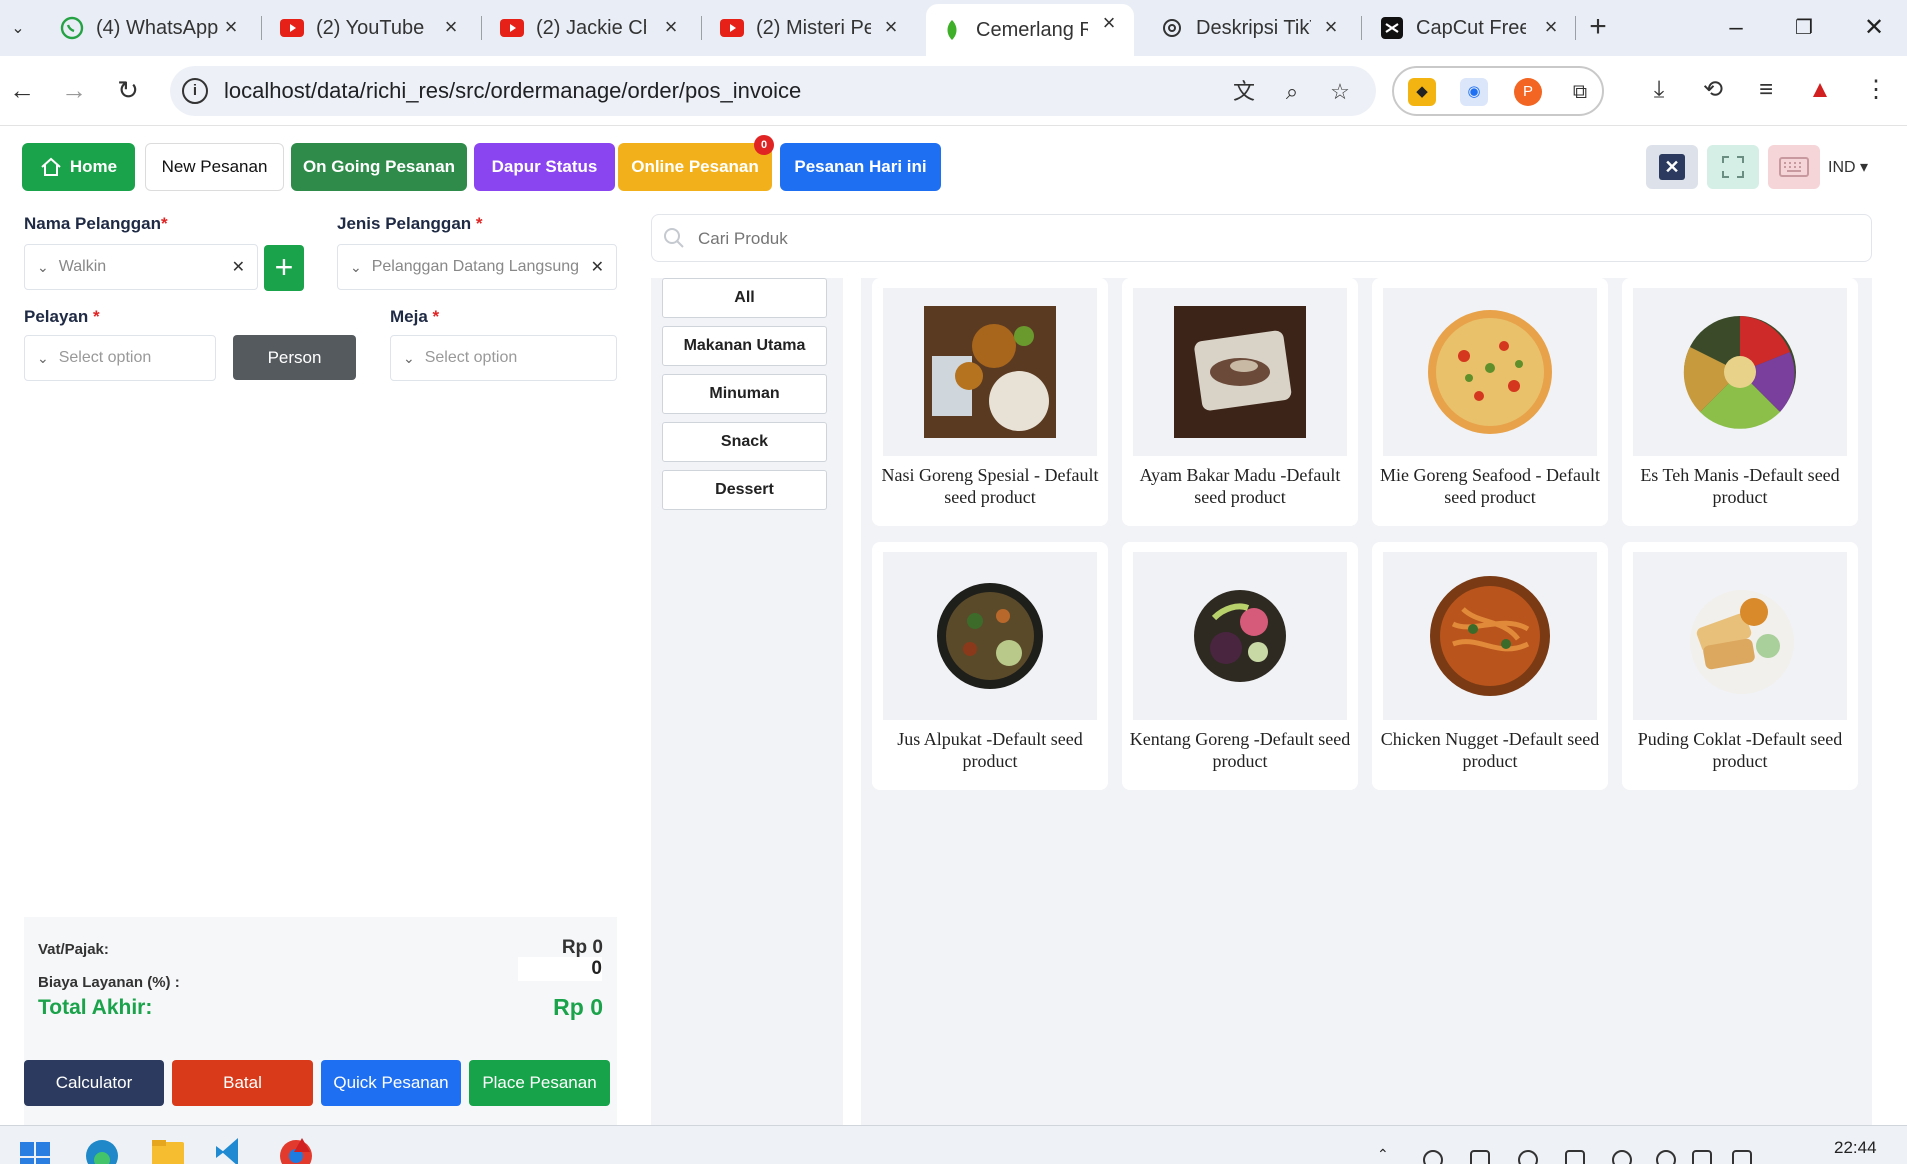 The width and height of the screenshot is (1907, 1164). Describe the element at coordinates (479, 223) in the screenshot. I see `required-mark: *` at that location.